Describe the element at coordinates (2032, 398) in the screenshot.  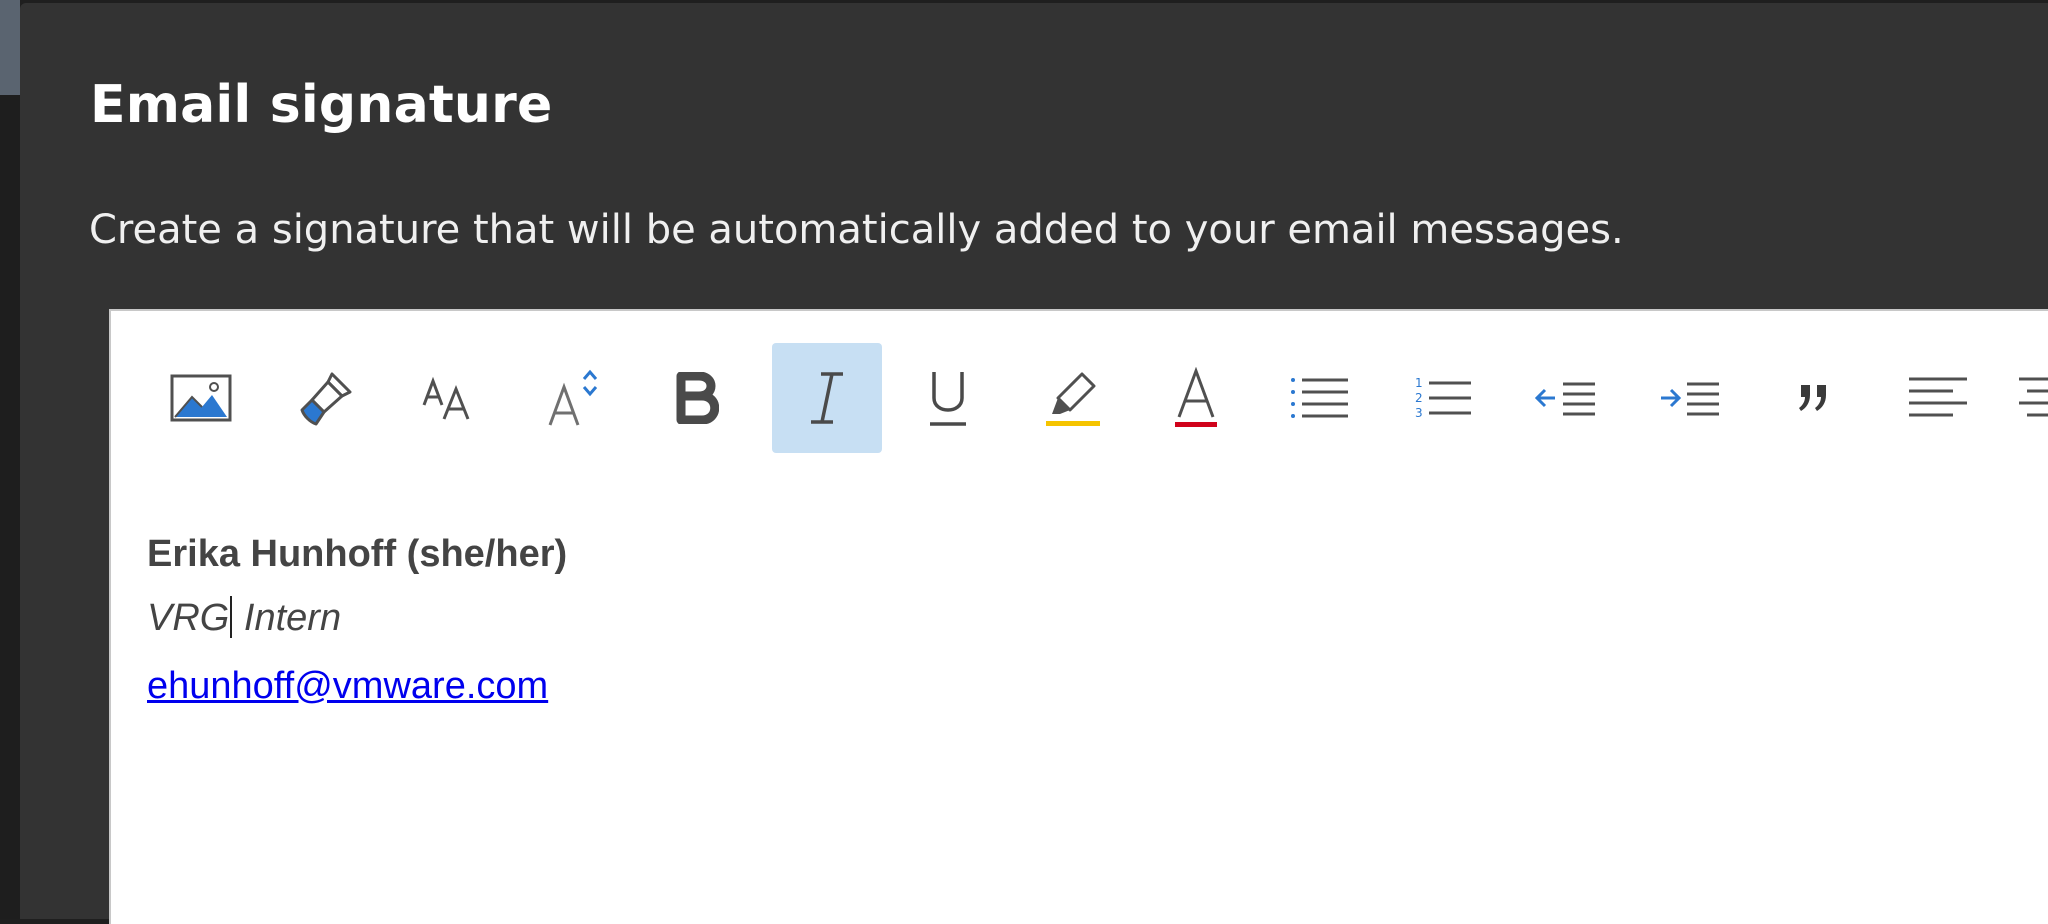
I see `align-center-icon` at that location.